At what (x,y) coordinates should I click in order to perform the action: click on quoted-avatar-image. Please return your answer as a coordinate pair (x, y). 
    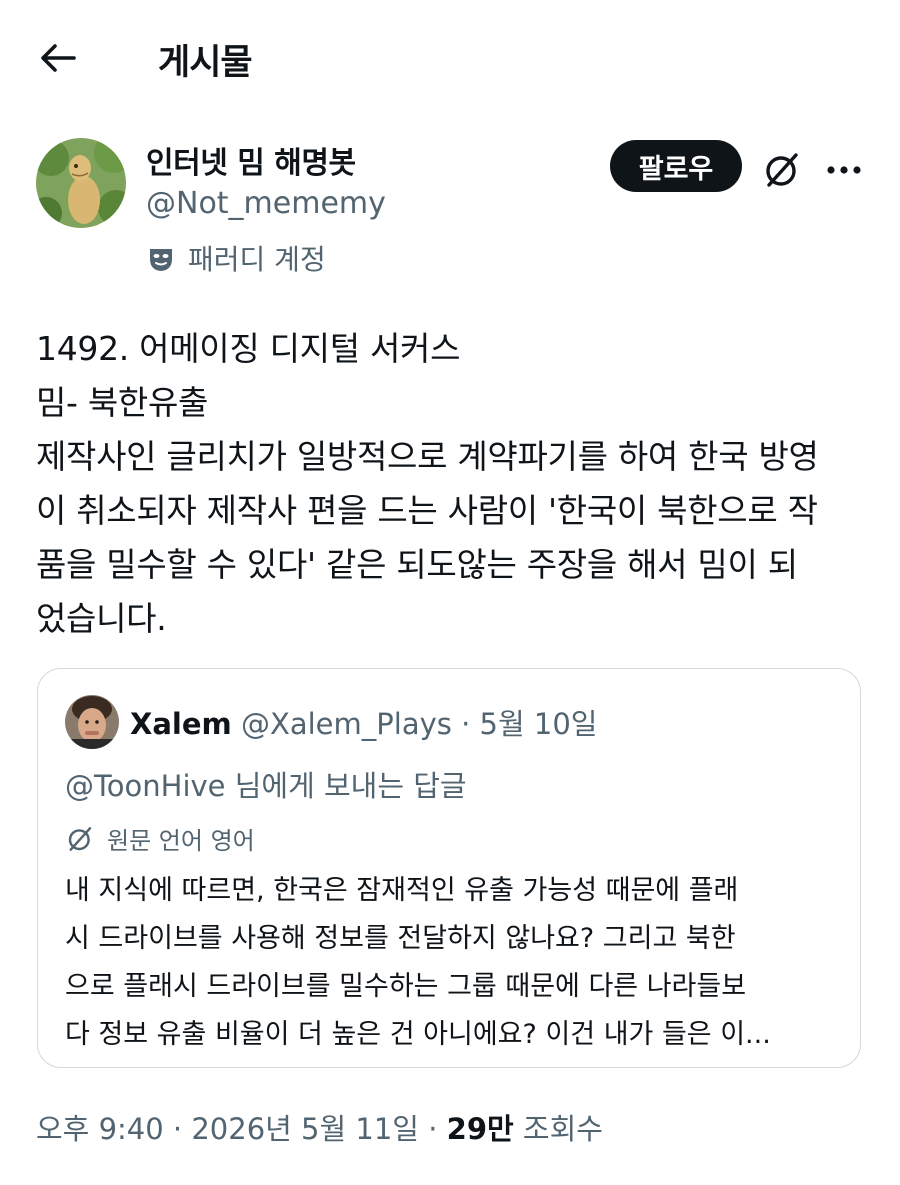
    Looking at the image, I should click on (92, 722).